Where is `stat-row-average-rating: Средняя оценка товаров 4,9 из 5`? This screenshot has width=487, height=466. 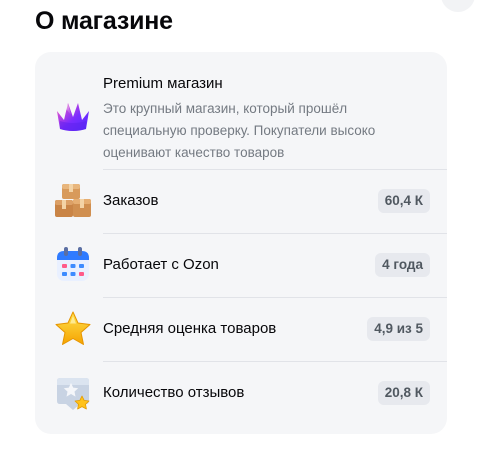 stat-row-average-rating: Средняя оценка товаров 4,9 из 5 is located at coordinates (241, 329).